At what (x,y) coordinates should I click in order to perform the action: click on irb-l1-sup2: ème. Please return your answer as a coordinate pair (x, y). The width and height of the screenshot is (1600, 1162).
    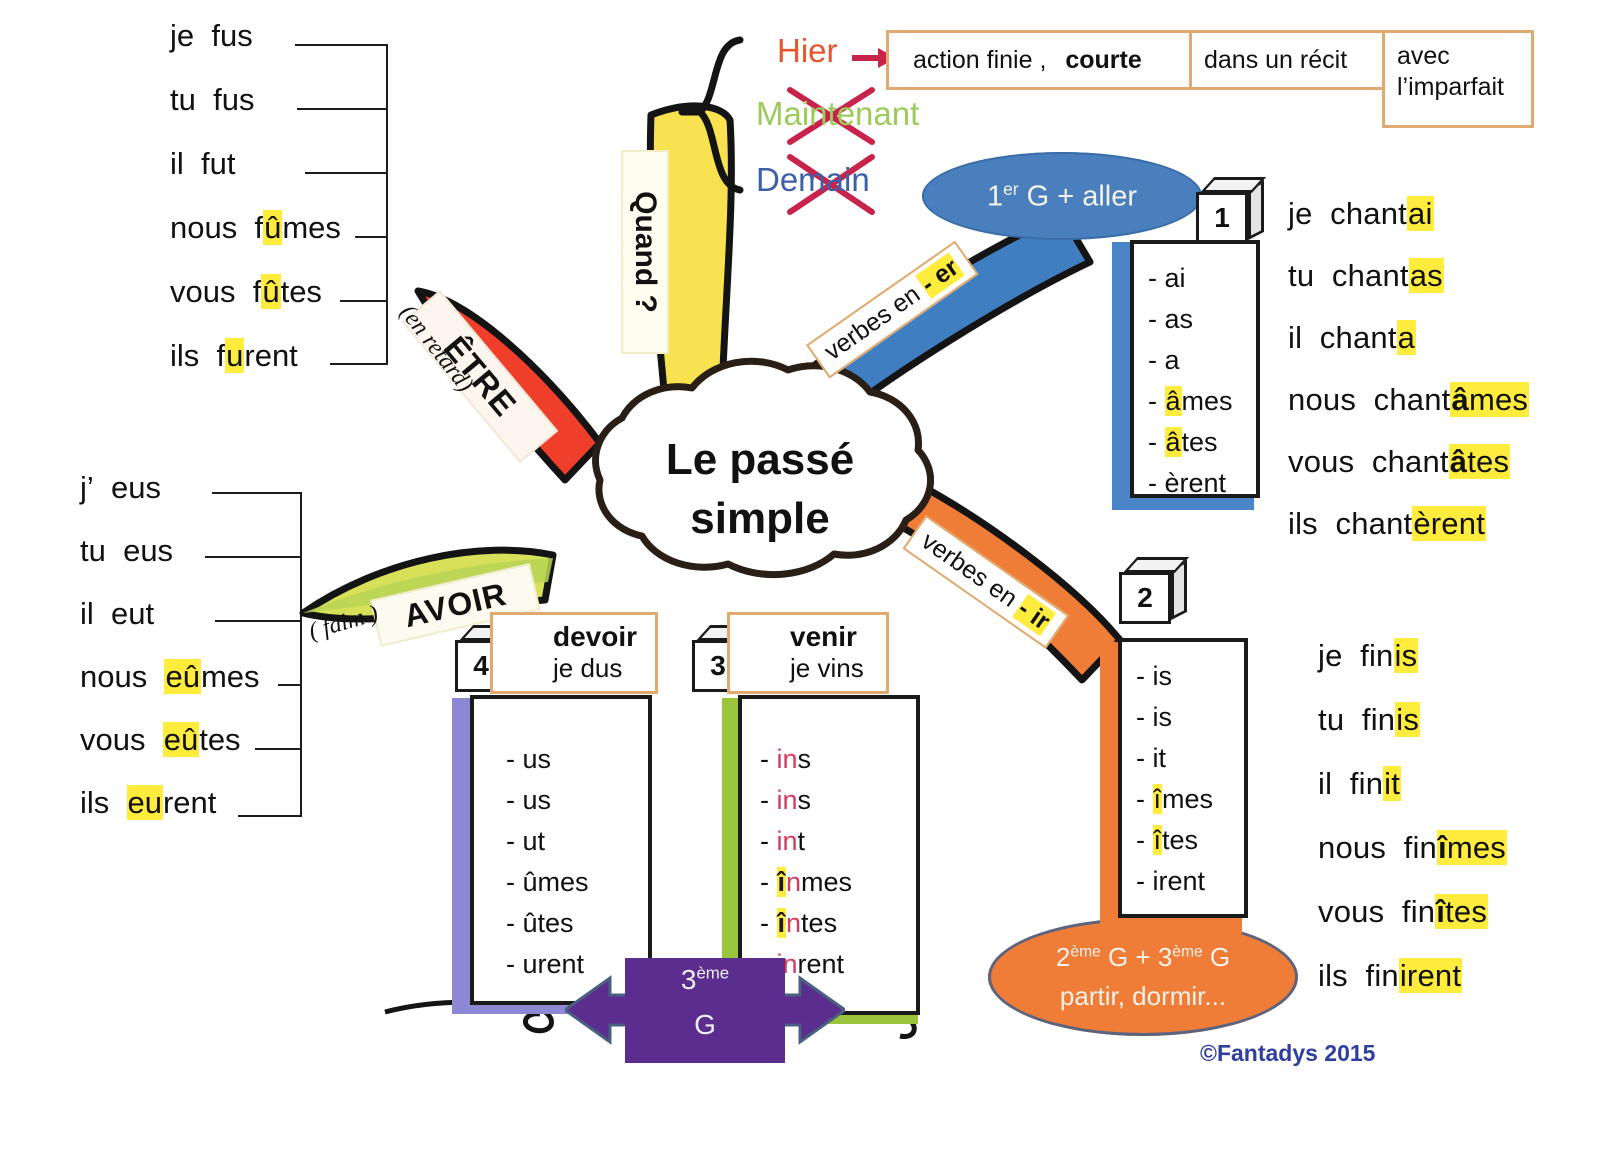
    Looking at the image, I should click on (1187, 952).